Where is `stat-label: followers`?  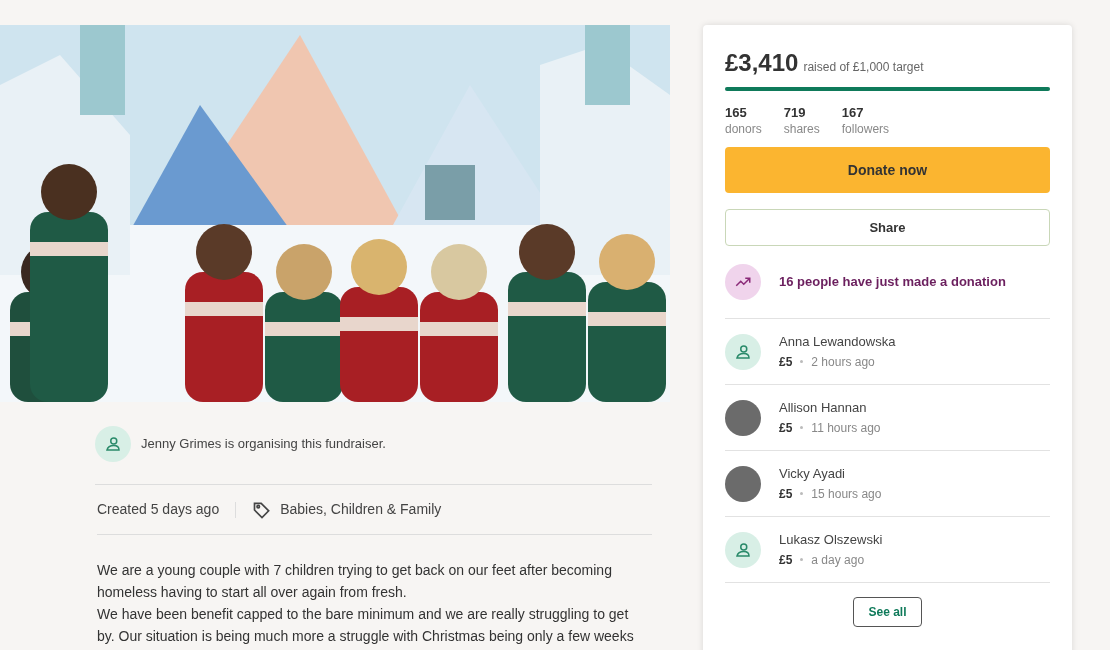 stat-label: followers is located at coordinates (865, 129).